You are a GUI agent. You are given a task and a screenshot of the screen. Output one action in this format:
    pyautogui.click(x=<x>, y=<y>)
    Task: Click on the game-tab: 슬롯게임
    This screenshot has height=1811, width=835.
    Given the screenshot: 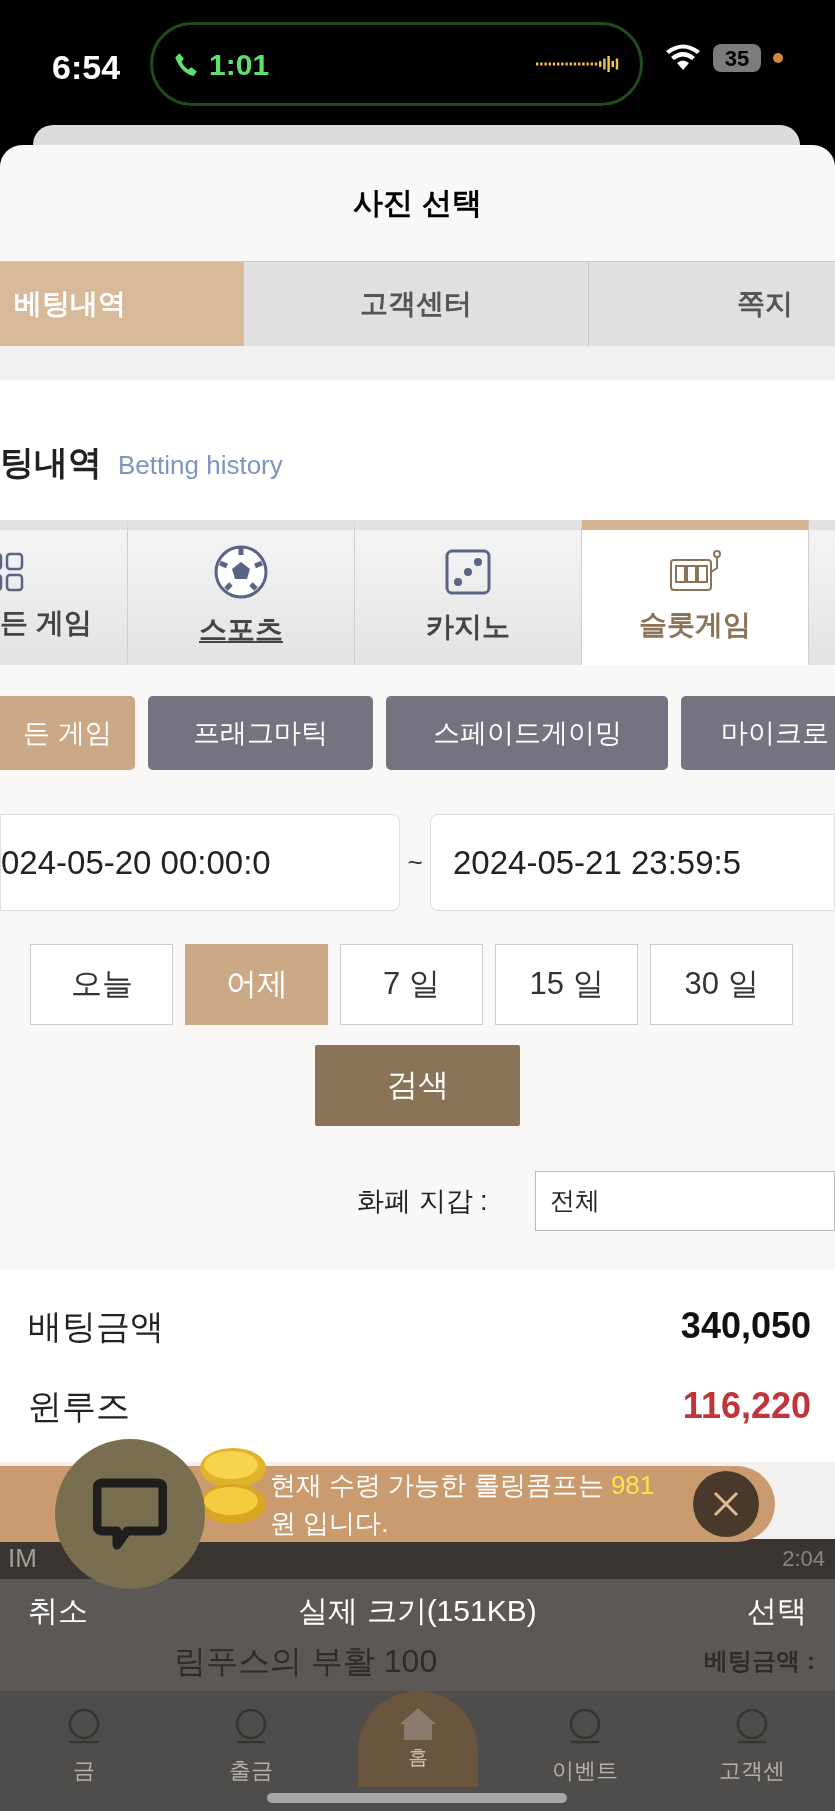 What is the action you would take?
    pyautogui.click(x=695, y=592)
    